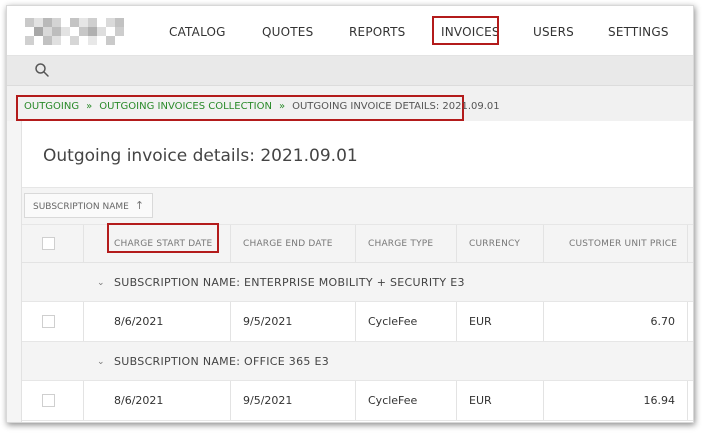 The image size is (702, 433). Describe the element at coordinates (377, 32) in the screenshot. I see `nav-reports: REPORTS` at that location.